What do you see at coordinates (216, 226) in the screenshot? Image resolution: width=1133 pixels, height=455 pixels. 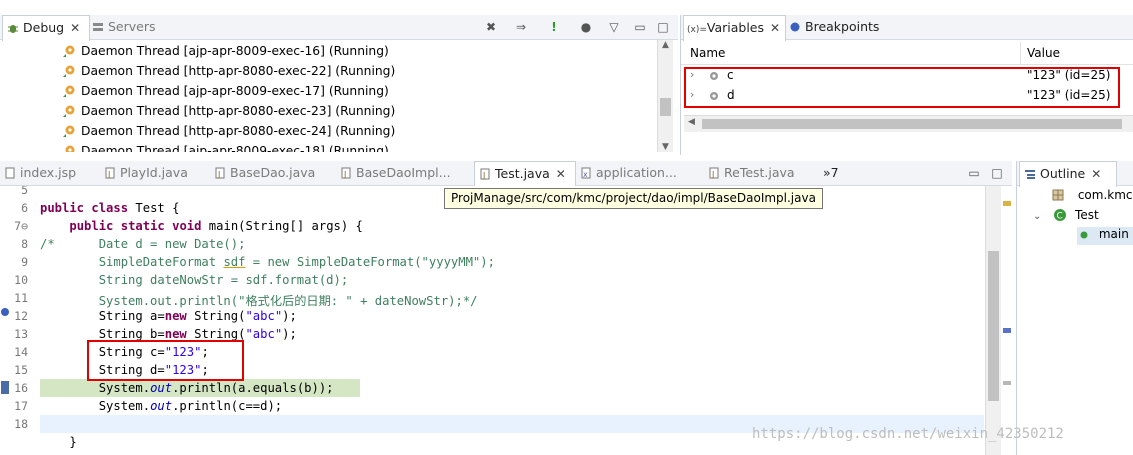 I see `code-line: public static void main(String[] args) {` at bounding box center [216, 226].